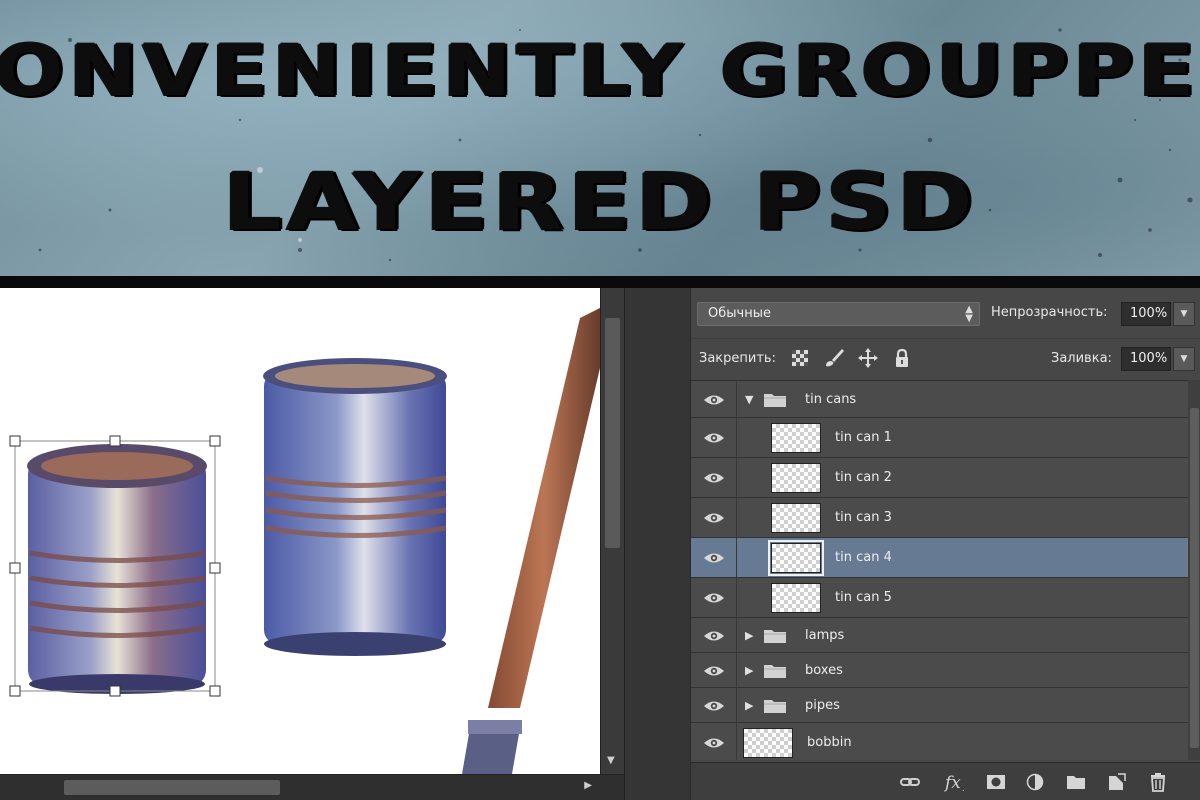 The image size is (1200, 800). I want to click on layers-panel-options-row: Обычные ▲ ▼ Непрозрачность: 100% ▼, so click(945, 313).